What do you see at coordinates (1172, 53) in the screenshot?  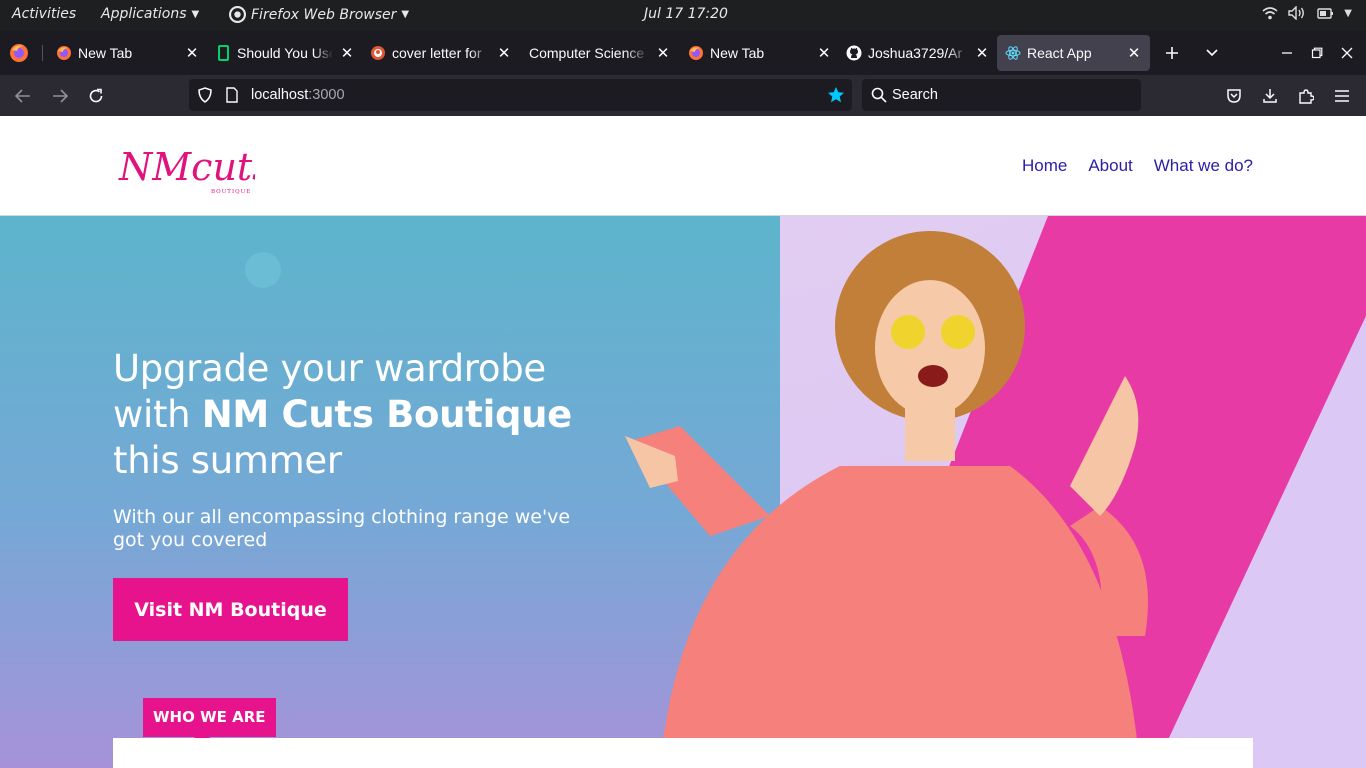 I see `new-tab-plus-icon` at bounding box center [1172, 53].